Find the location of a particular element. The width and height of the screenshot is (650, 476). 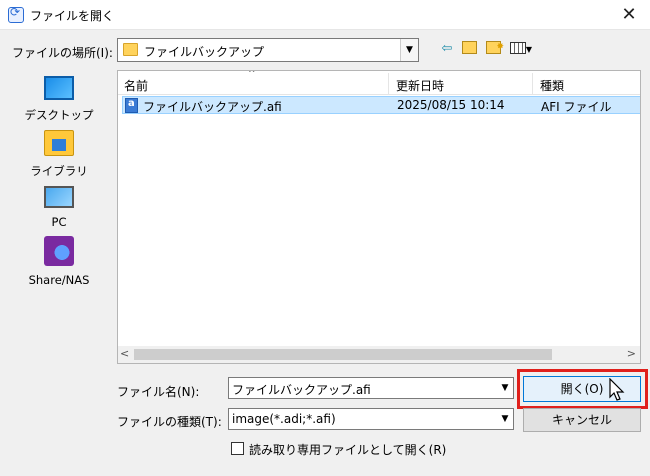

place-pc: PC is located at coordinates (59, 207).